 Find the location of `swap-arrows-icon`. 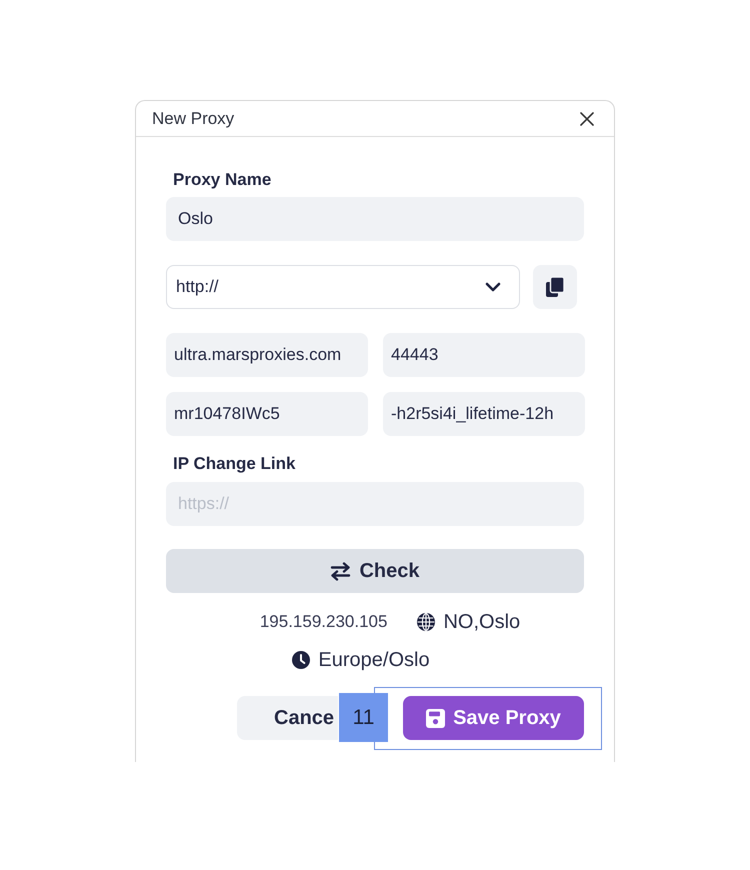

swap-arrows-icon is located at coordinates (341, 571).